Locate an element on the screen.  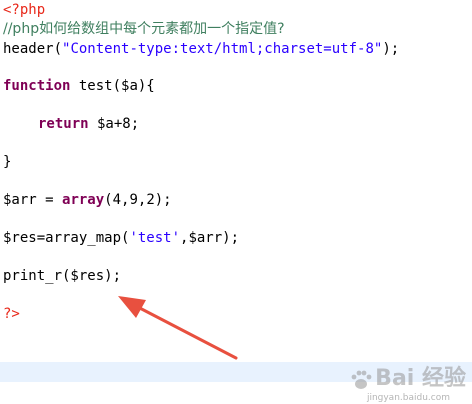
php-open-tag: <?php is located at coordinates (24, 10).